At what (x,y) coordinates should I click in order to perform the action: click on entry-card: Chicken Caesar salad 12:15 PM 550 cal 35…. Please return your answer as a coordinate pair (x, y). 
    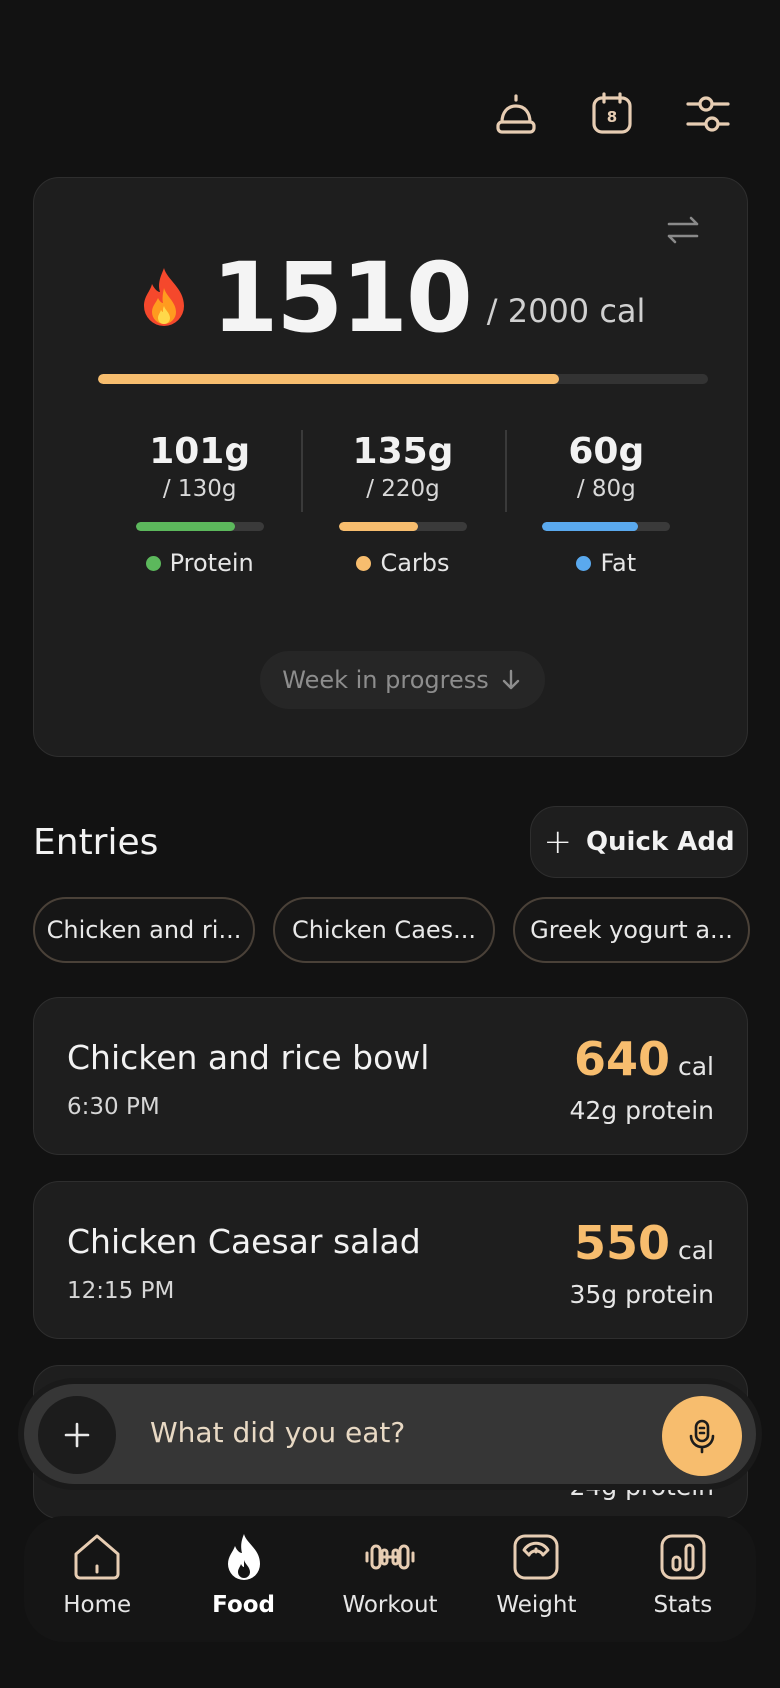
    Looking at the image, I should click on (390, 1260).